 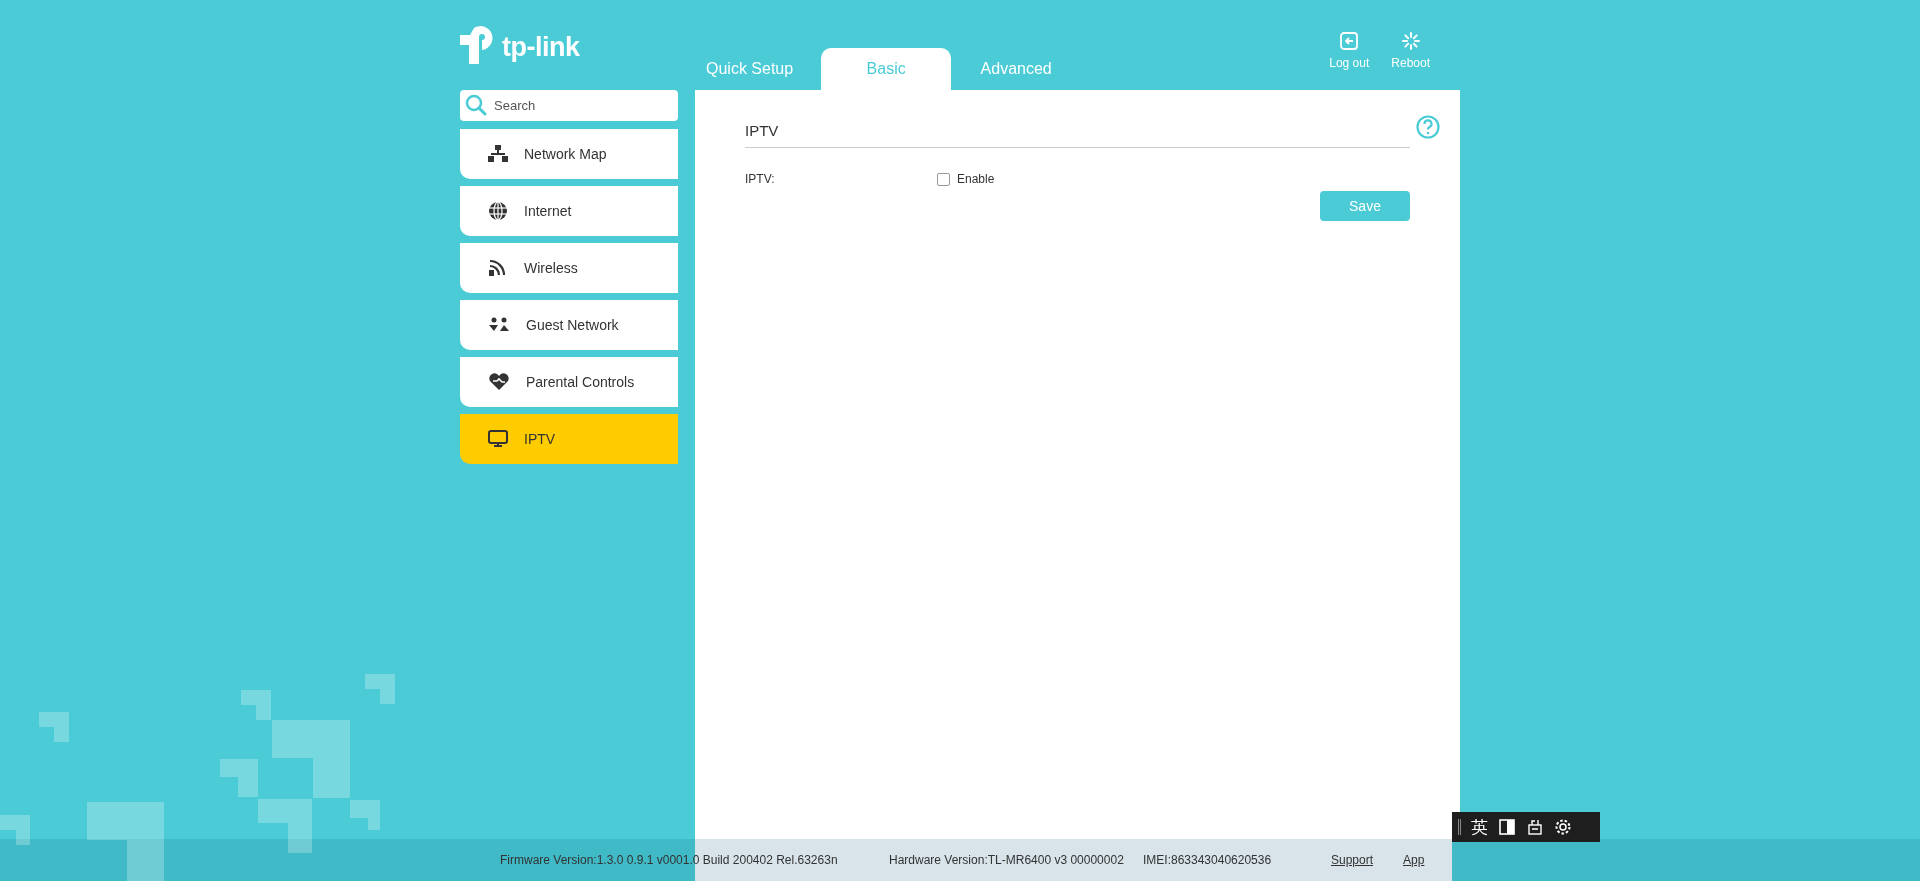 What do you see at coordinates (569, 439) in the screenshot?
I see `sidebar-item: IPTV` at bounding box center [569, 439].